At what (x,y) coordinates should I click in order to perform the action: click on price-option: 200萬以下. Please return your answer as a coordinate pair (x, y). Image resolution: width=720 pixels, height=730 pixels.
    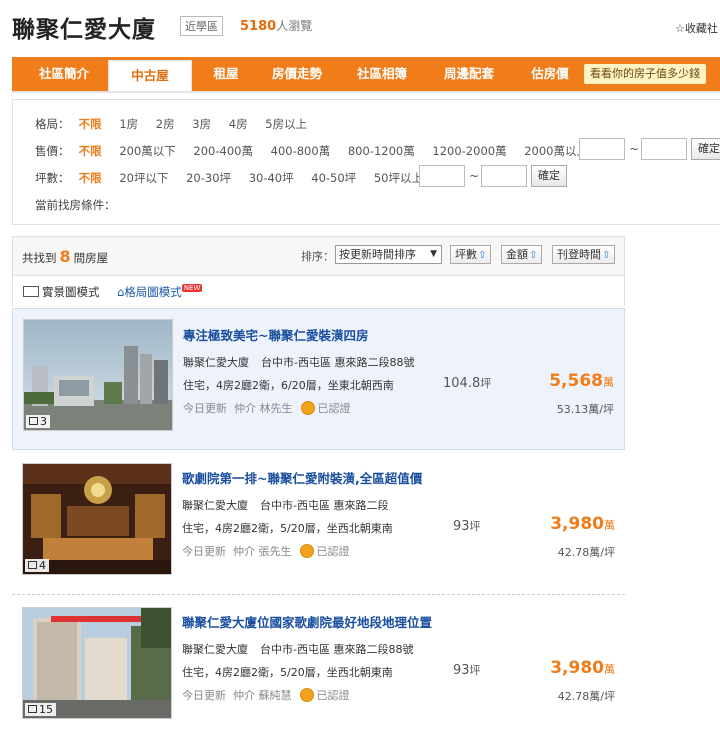
    Looking at the image, I should click on (147, 151).